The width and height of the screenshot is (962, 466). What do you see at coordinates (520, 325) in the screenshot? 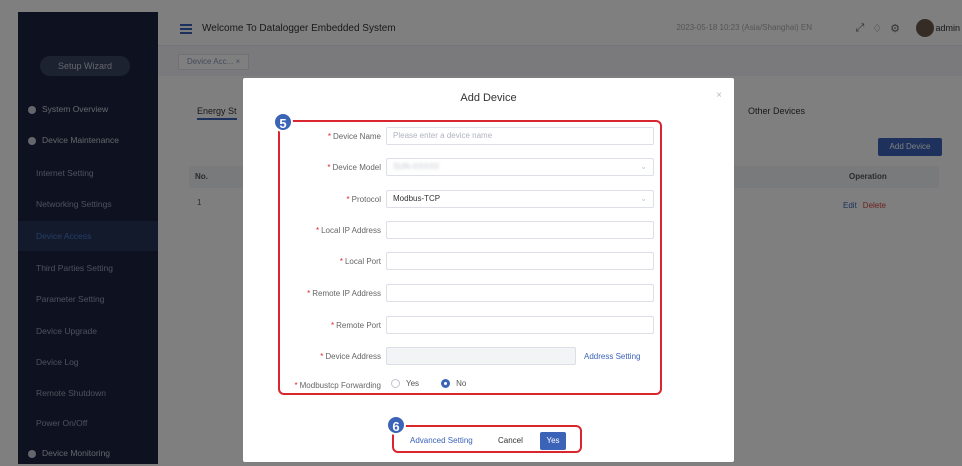
I see `remote-port-input` at bounding box center [520, 325].